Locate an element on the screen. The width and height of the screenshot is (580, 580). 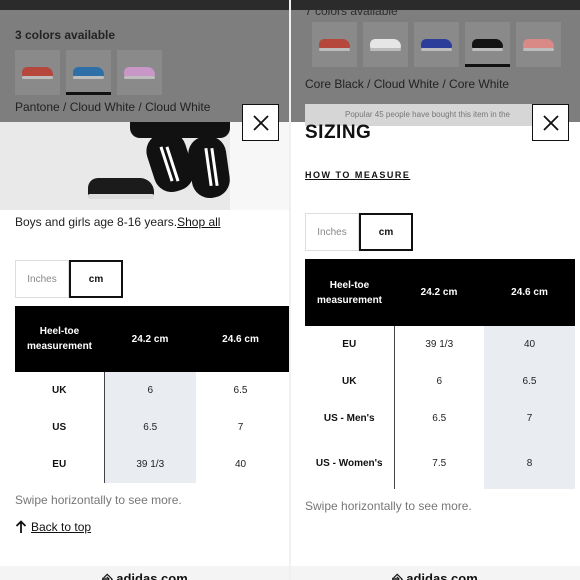
table-row: US - Men's 6.5 7 is located at coordinates (440, 418).